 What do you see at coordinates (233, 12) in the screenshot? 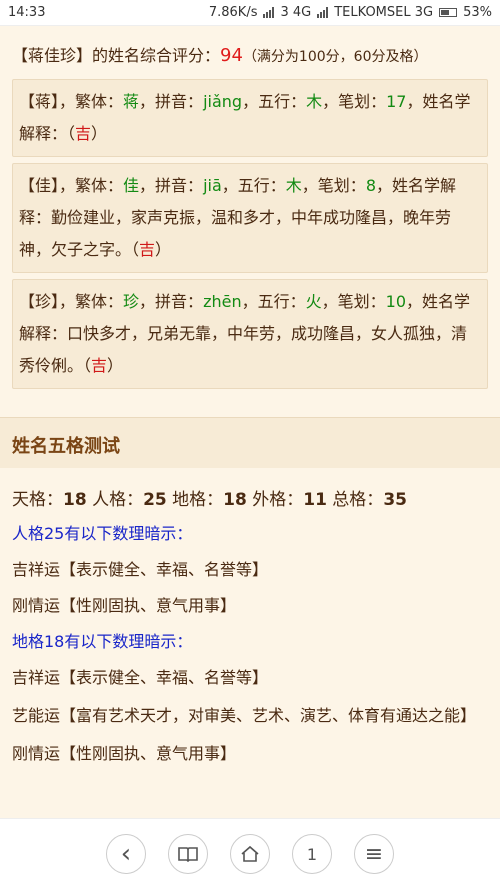
I see `network-speed: 7.86K/s` at bounding box center [233, 12].